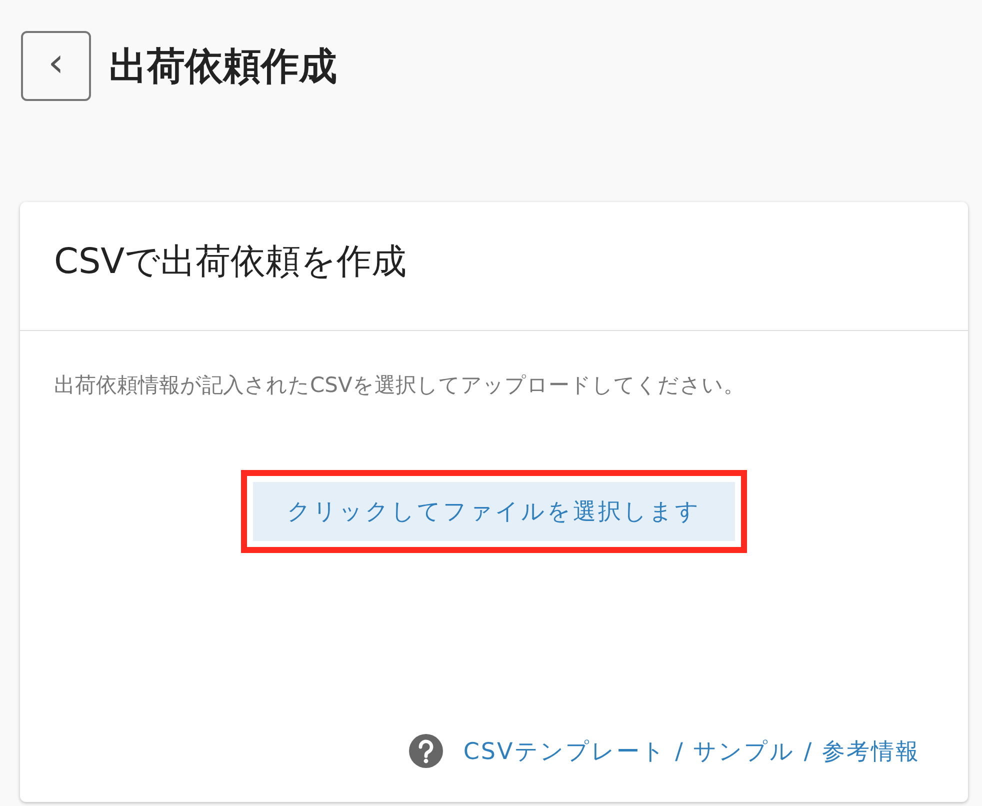  I want to click on help-link: CSVテンプレート / サンプル / 参考情報, so click(691, 751).